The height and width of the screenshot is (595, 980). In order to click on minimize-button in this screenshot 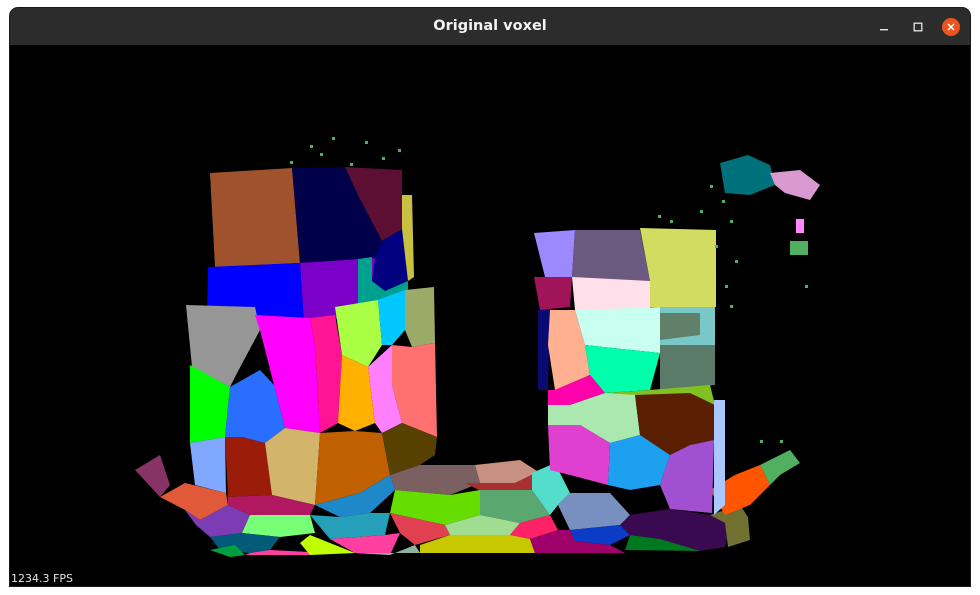, I will do `click(884, 27)`.